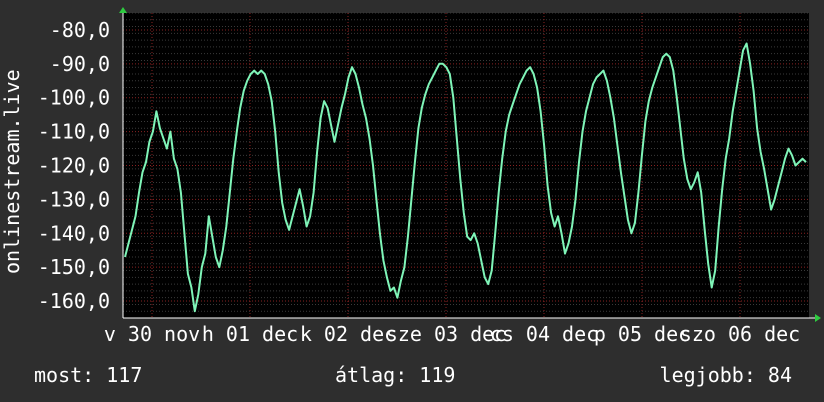 This screenshot has height=402, width=824. Describe the element at coordinates (74, 301) in the screenshot. I see `y-tick-label: -160,0` at that location.